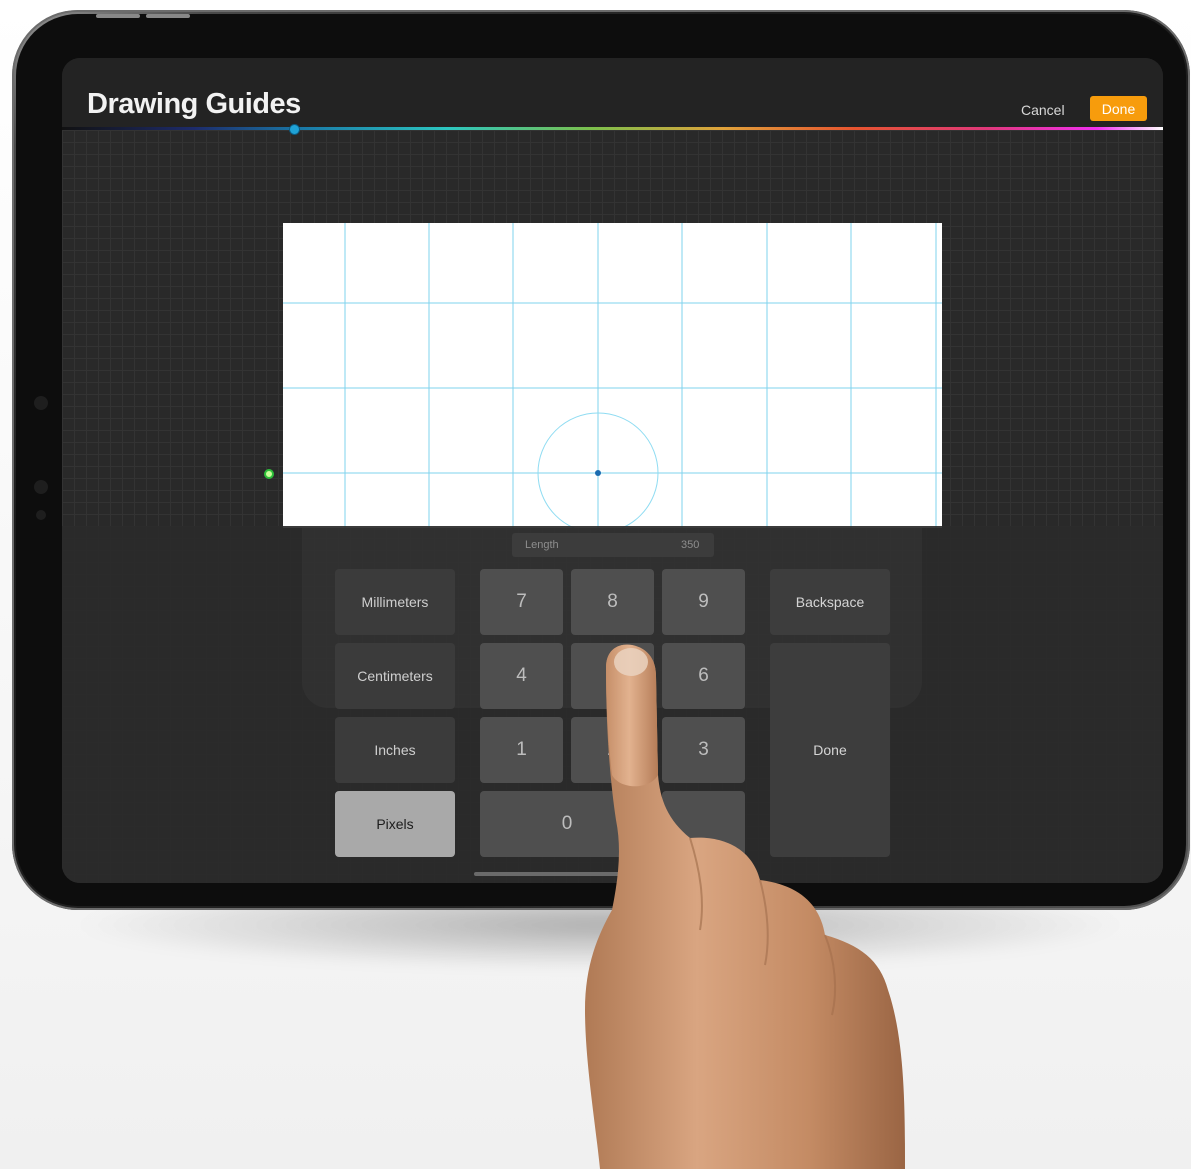 The width and height of the screenshot is (1191, 1169). Describe the element at coordinates (703, 750) in the screenshot. I see `key-3: 3` at that location.